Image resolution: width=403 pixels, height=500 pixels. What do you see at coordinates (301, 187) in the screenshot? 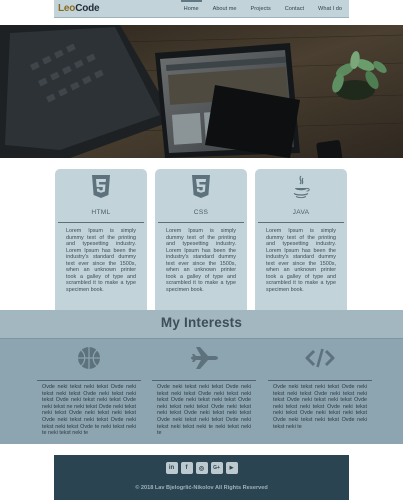
I see `java-icon` at bounding box center [301, 187].